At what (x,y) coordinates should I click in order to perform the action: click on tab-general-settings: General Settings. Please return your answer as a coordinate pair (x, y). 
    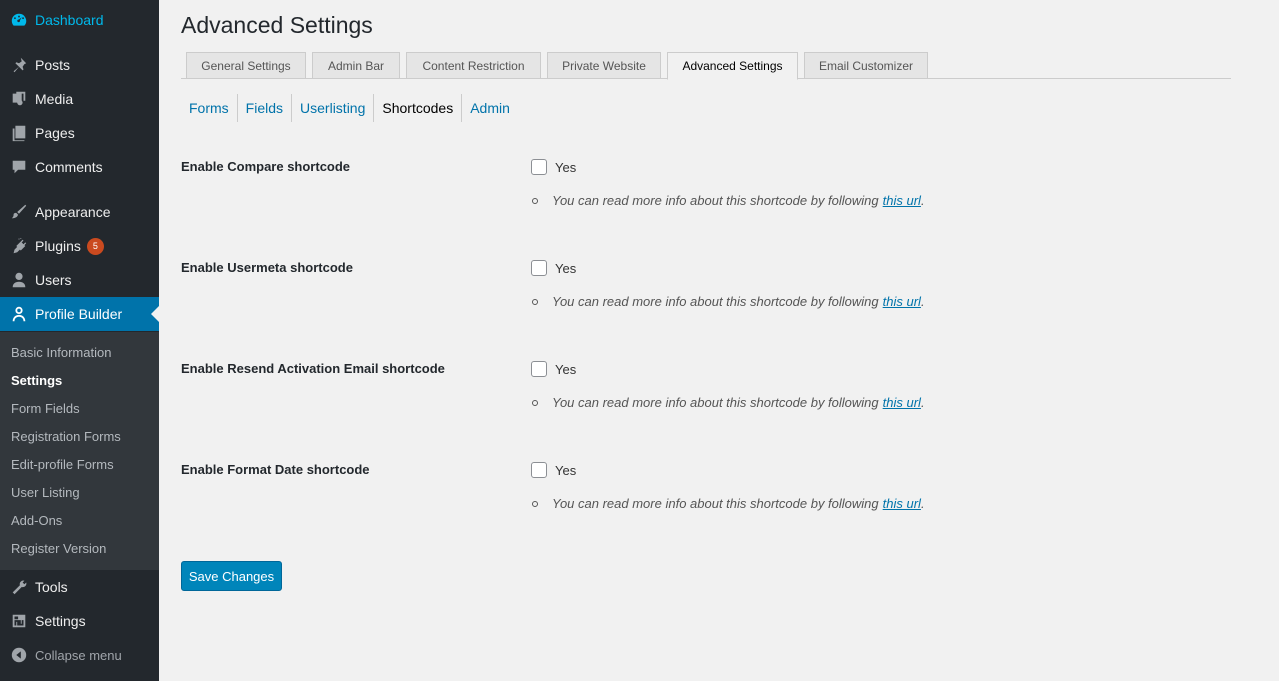
    Looking at the image, I should click on (246, 65).